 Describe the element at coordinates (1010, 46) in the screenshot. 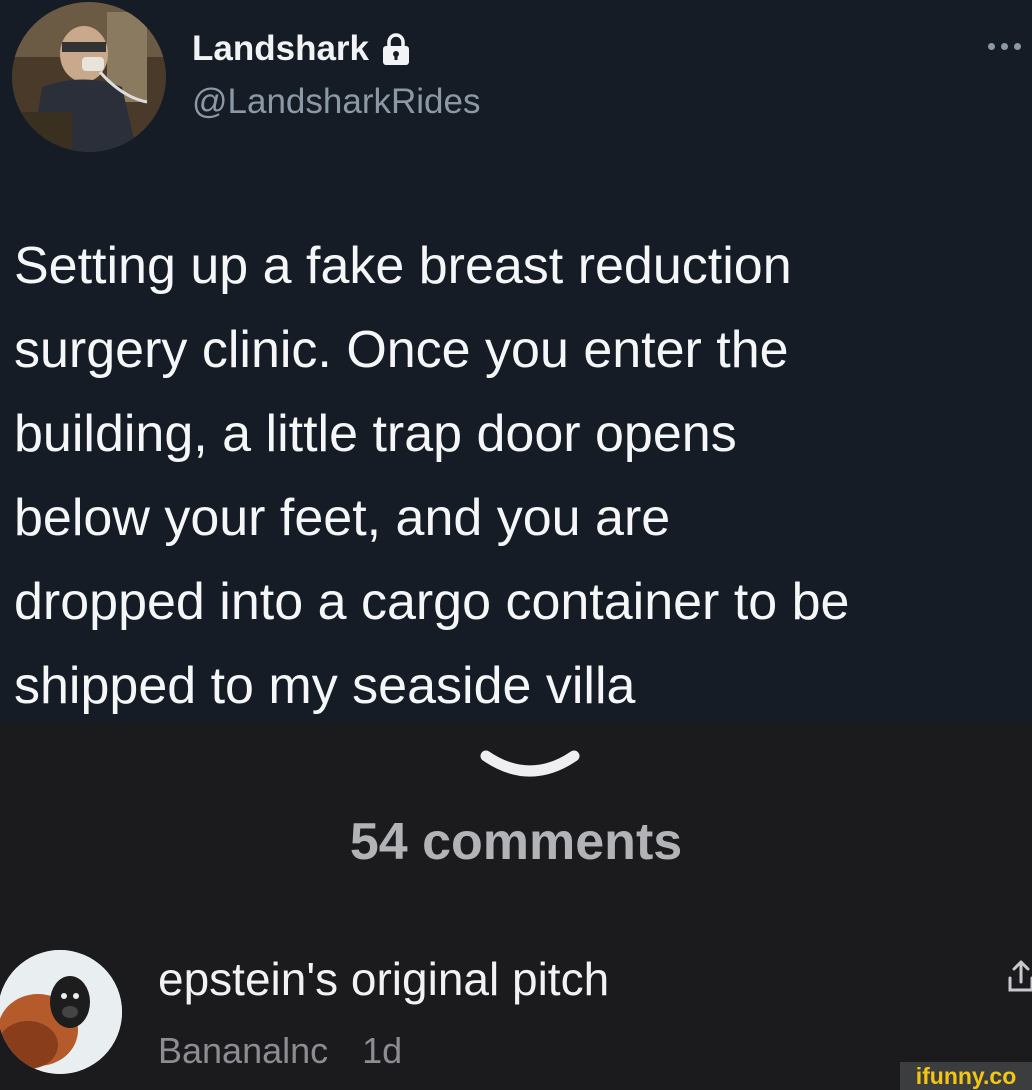

I see `more-options-icon` at that location.